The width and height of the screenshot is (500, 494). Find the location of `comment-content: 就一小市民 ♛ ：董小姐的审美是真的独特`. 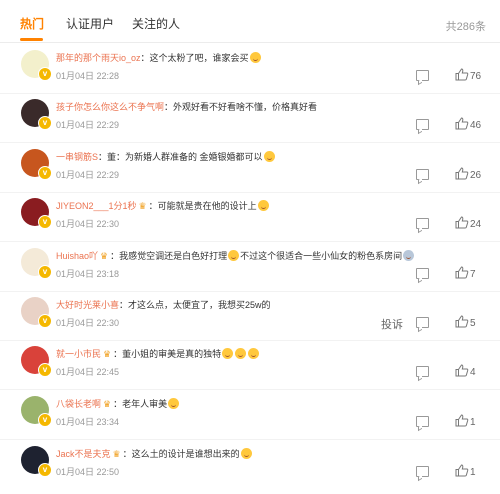

comment-content: 就一小市民 ♛ ：董小姐的审美是真的独特 is located at coordinates (158, 354).